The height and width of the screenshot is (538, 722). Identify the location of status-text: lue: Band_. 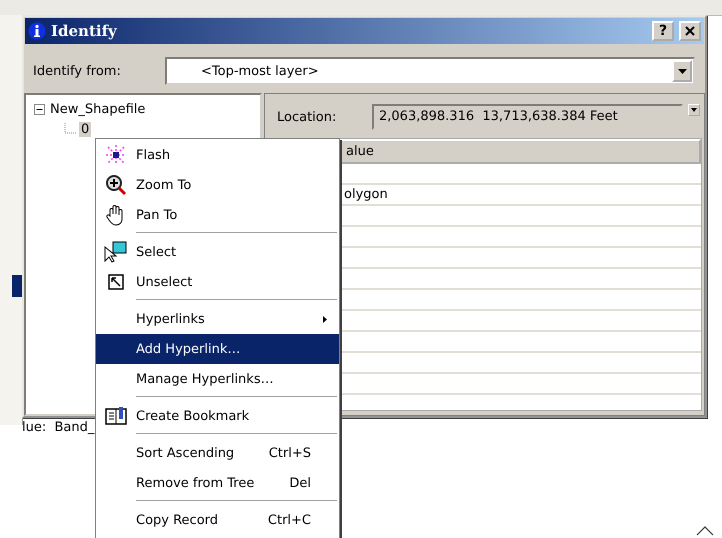
(58, 427).